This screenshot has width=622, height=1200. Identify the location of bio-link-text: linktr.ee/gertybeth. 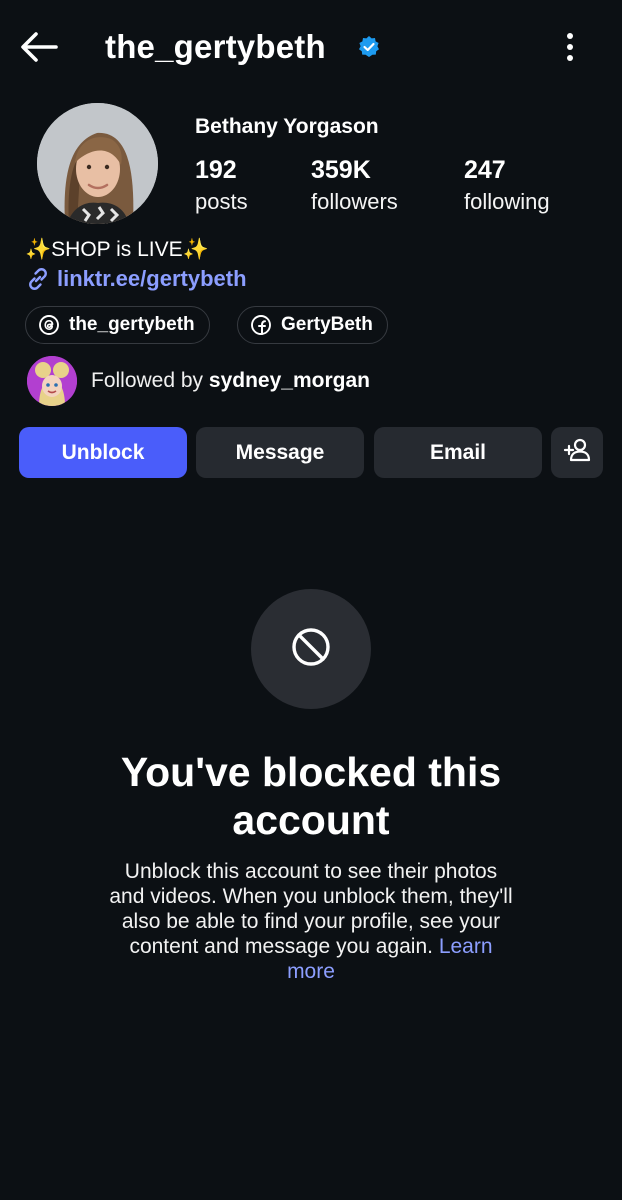
(152, 279).